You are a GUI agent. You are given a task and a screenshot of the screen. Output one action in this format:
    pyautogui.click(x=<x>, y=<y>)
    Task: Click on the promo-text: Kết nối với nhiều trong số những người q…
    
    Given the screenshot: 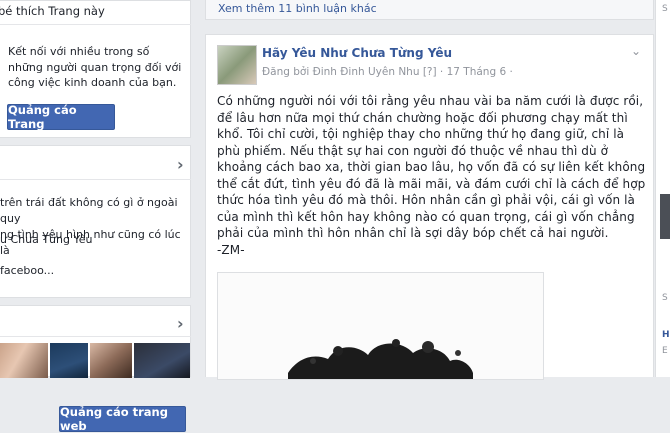 What is the action you would take?
    pyautogui.click(x=95, y=67)
    